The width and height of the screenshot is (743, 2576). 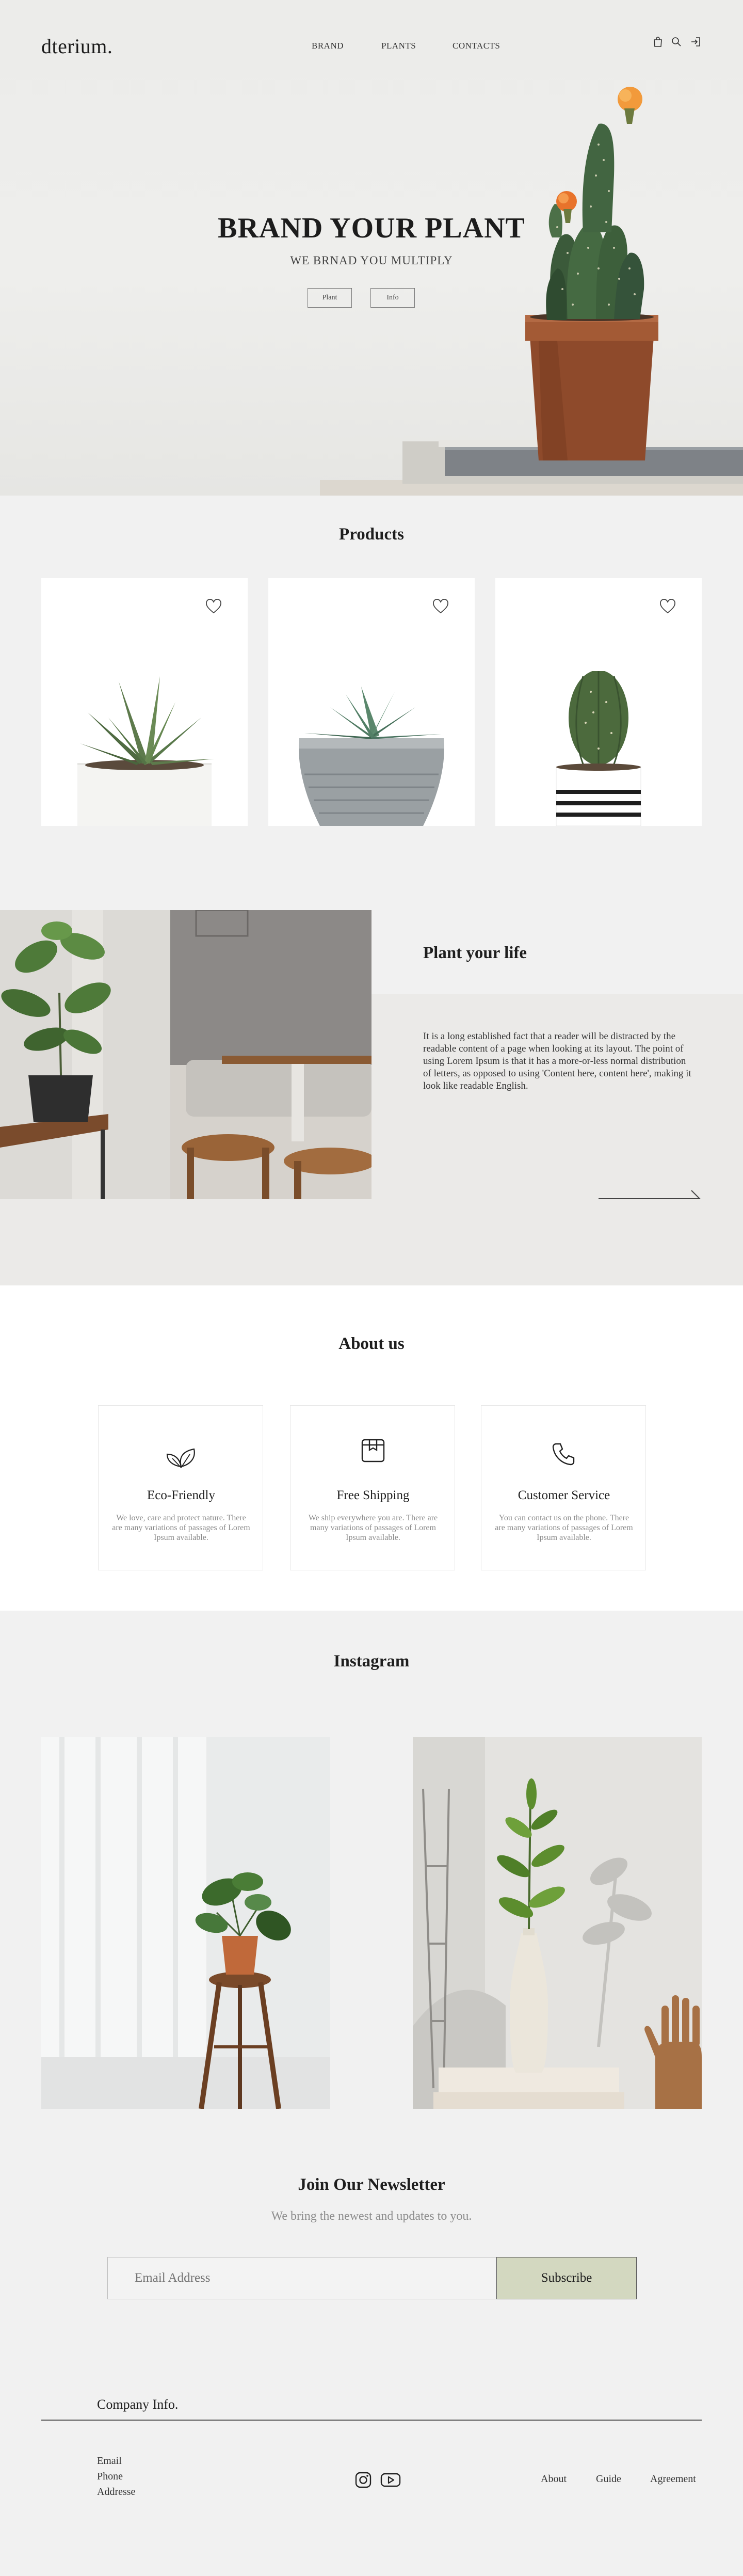 What do you see at coordinates (564, 1495) in the screenshot?
I see `feature-title: Customer Service` at bounding box center [564, 1495].